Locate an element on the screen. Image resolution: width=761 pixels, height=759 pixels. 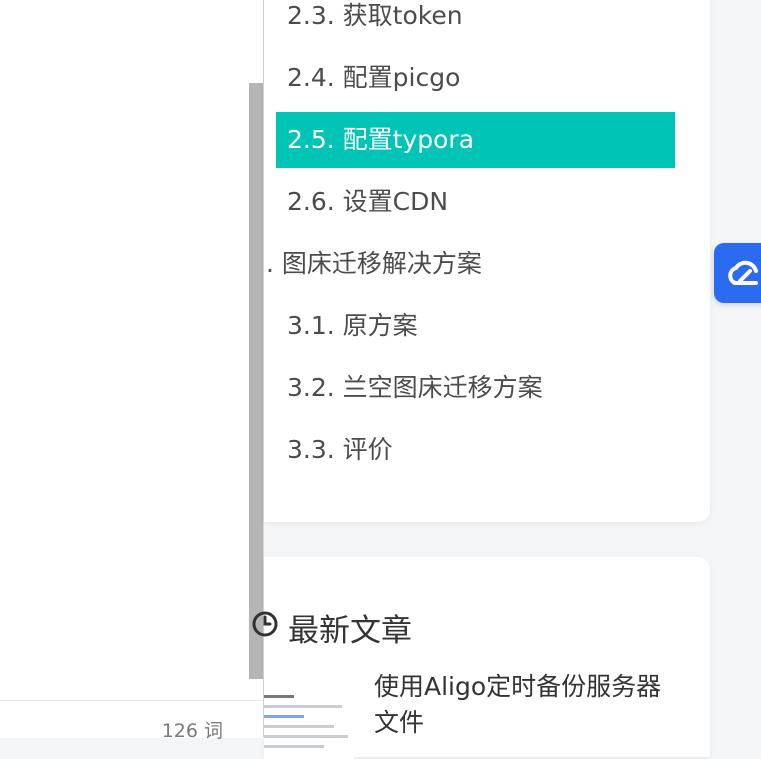
status-bar: 126 词 is located at coordinates (131, 721).